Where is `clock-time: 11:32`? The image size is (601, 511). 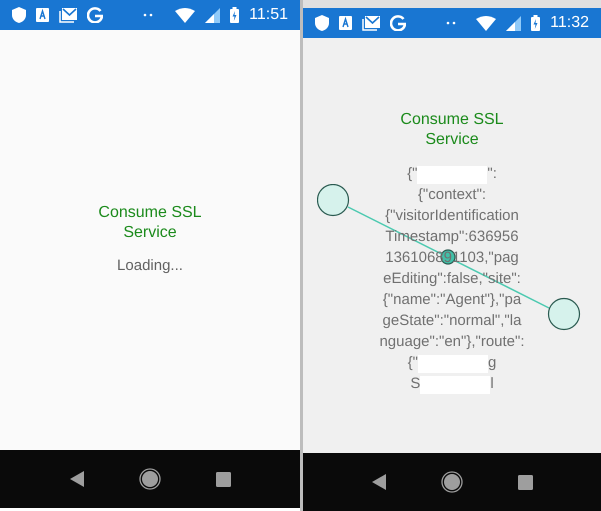 clock-time: 11:32 is located at coordinates (569, 23).